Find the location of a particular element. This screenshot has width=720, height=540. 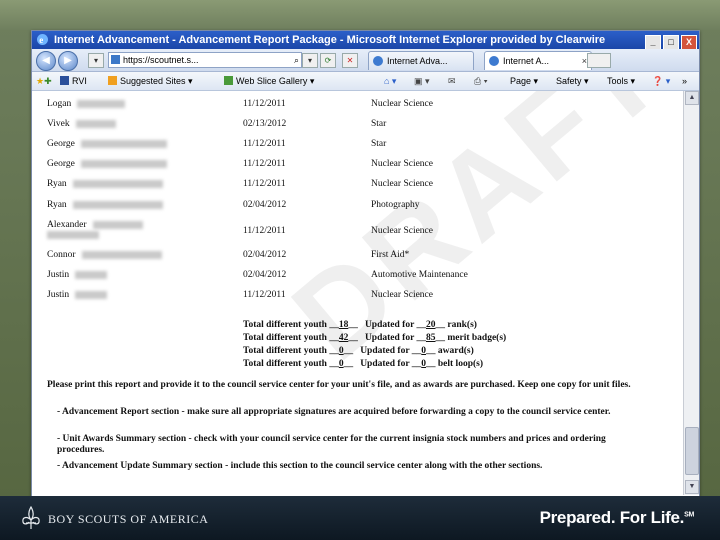

youth-name: Logan is located at coordinates (86, 104).